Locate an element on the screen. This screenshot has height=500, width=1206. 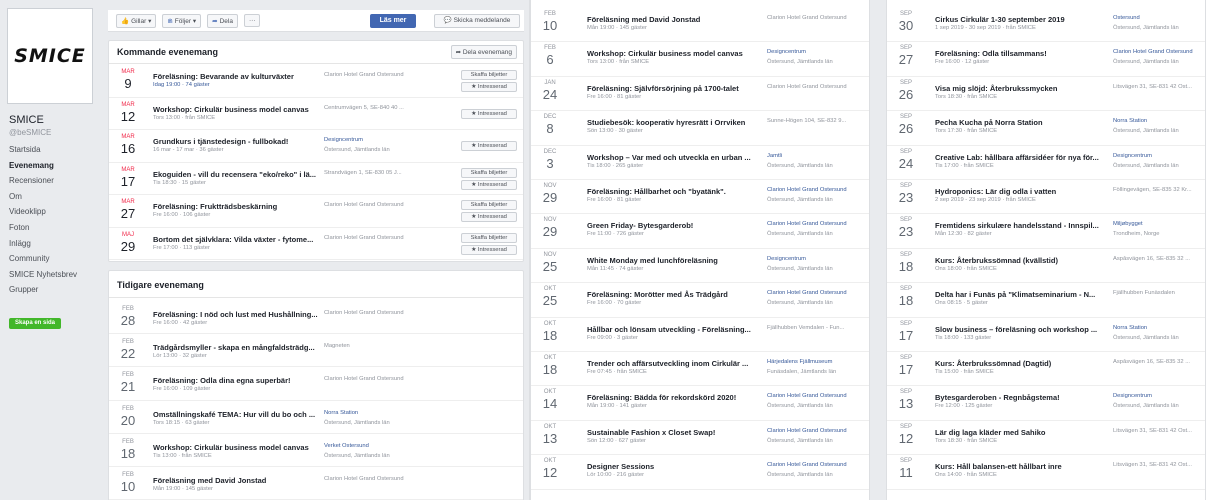
event-location: Östersund is located at coordinates (1159, 18).